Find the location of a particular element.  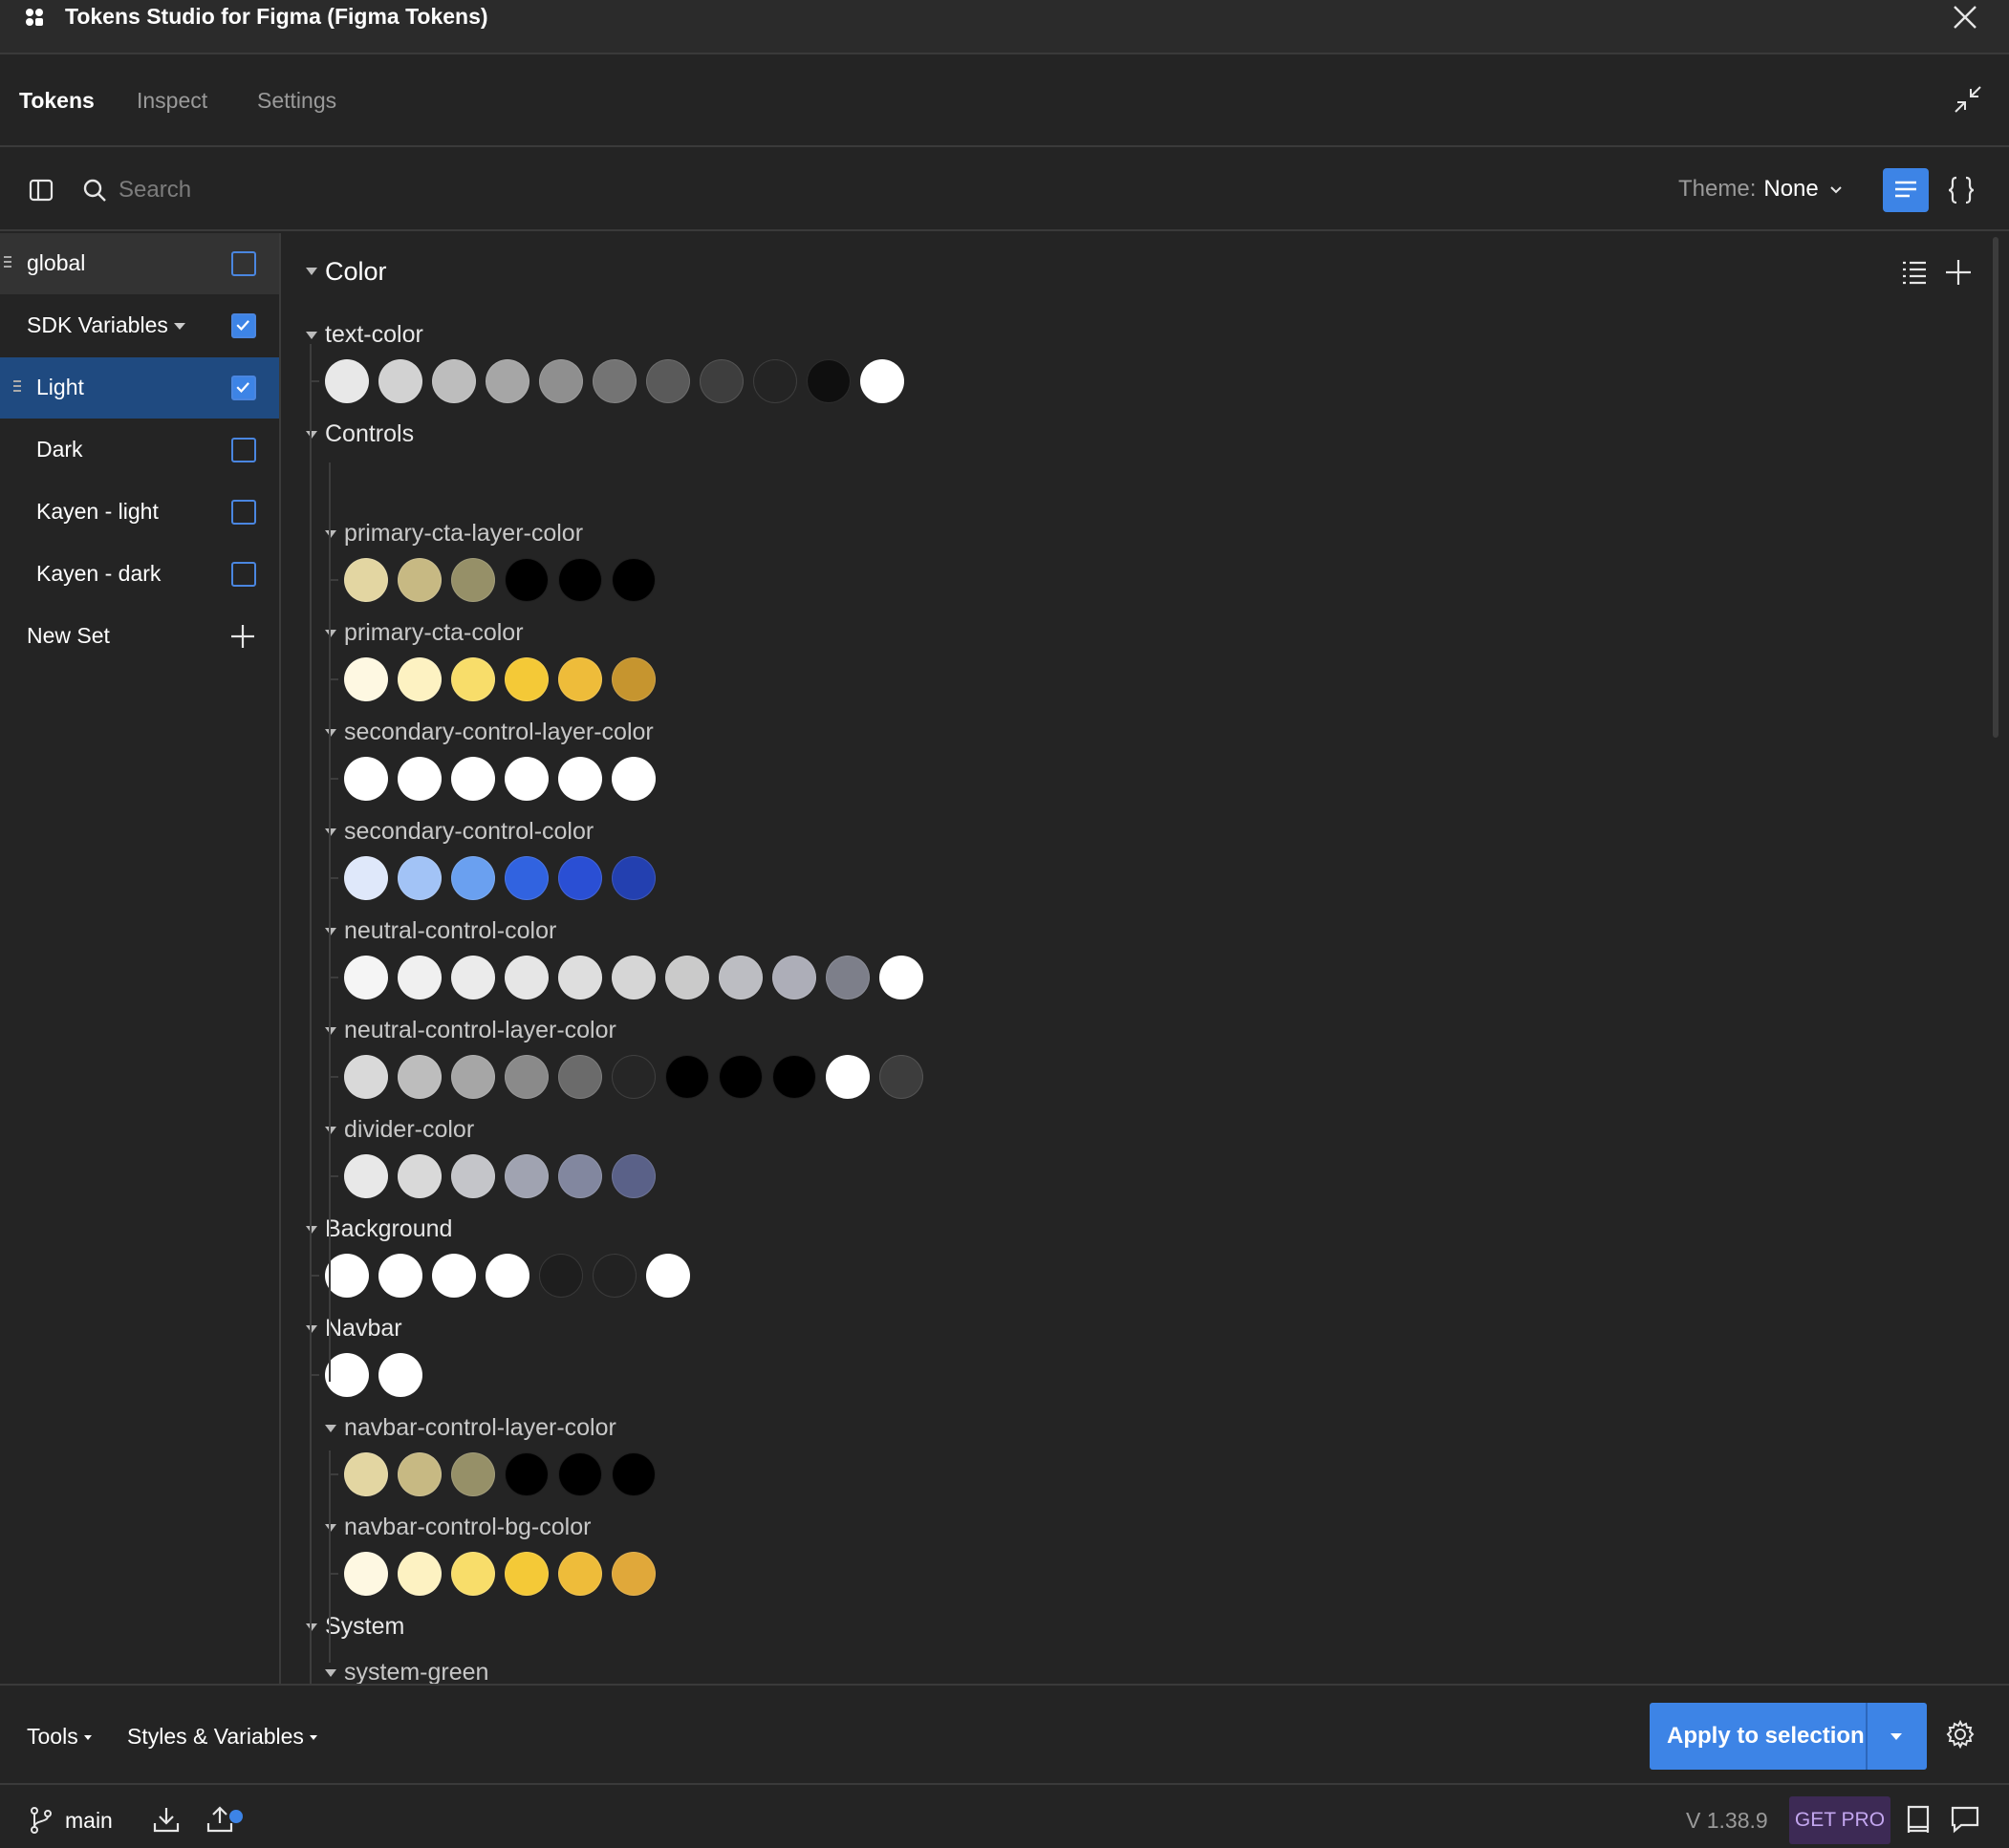

list-view-button is located at coordinates (1906, 190).